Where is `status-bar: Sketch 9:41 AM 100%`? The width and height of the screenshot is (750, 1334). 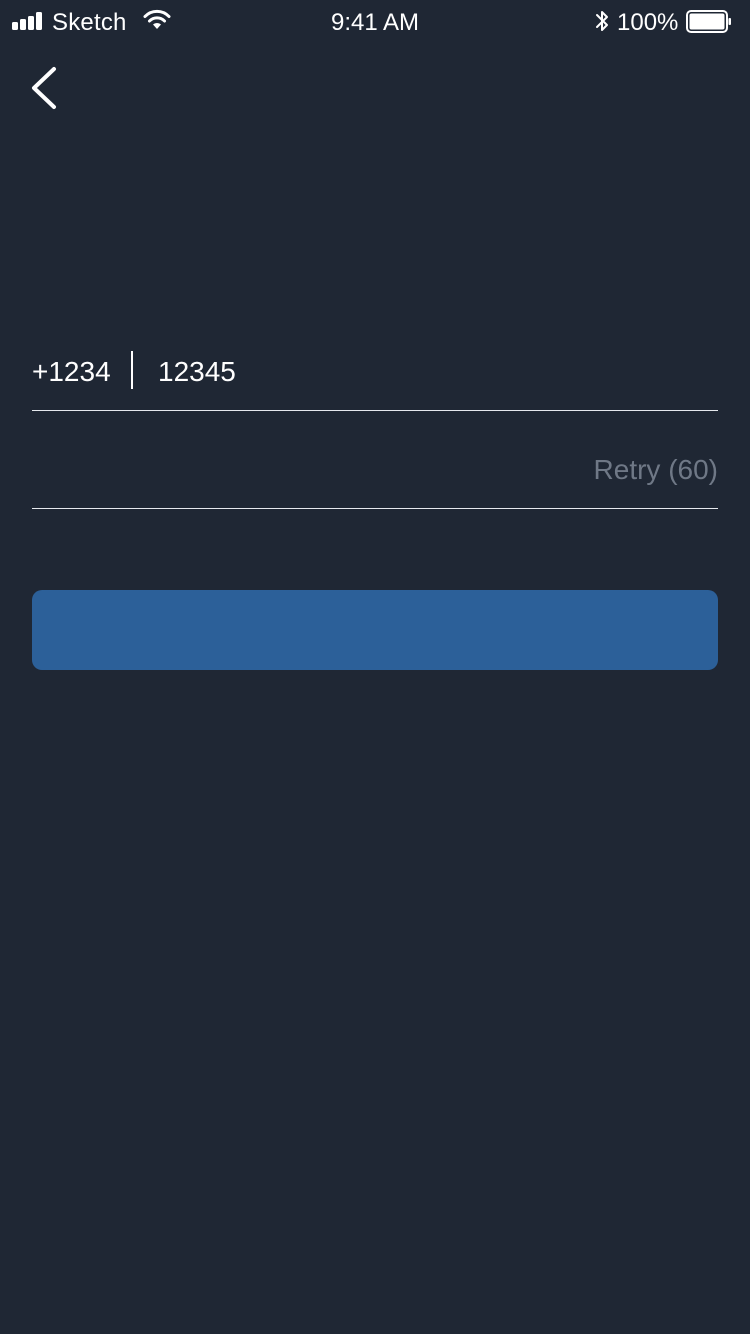
status-bar: Sketch 9:41 AM 100% is located at coordinates (375, 22).